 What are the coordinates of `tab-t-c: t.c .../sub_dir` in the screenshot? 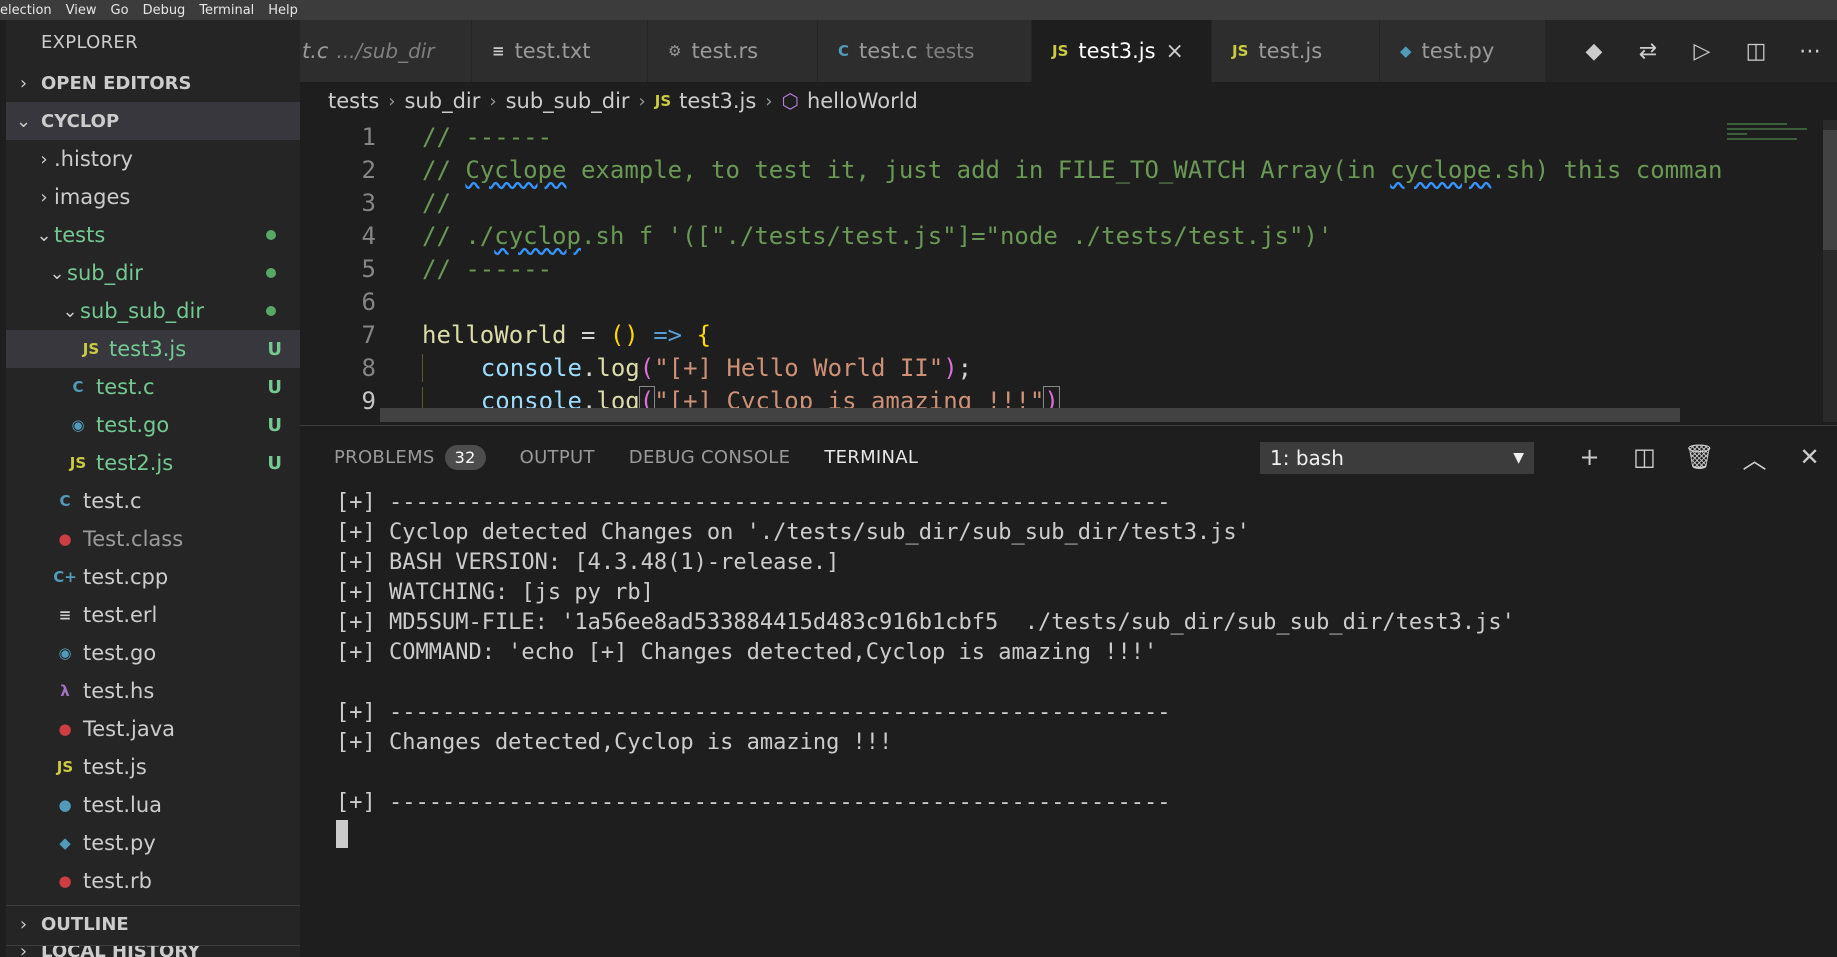 It's located at (386, 51).